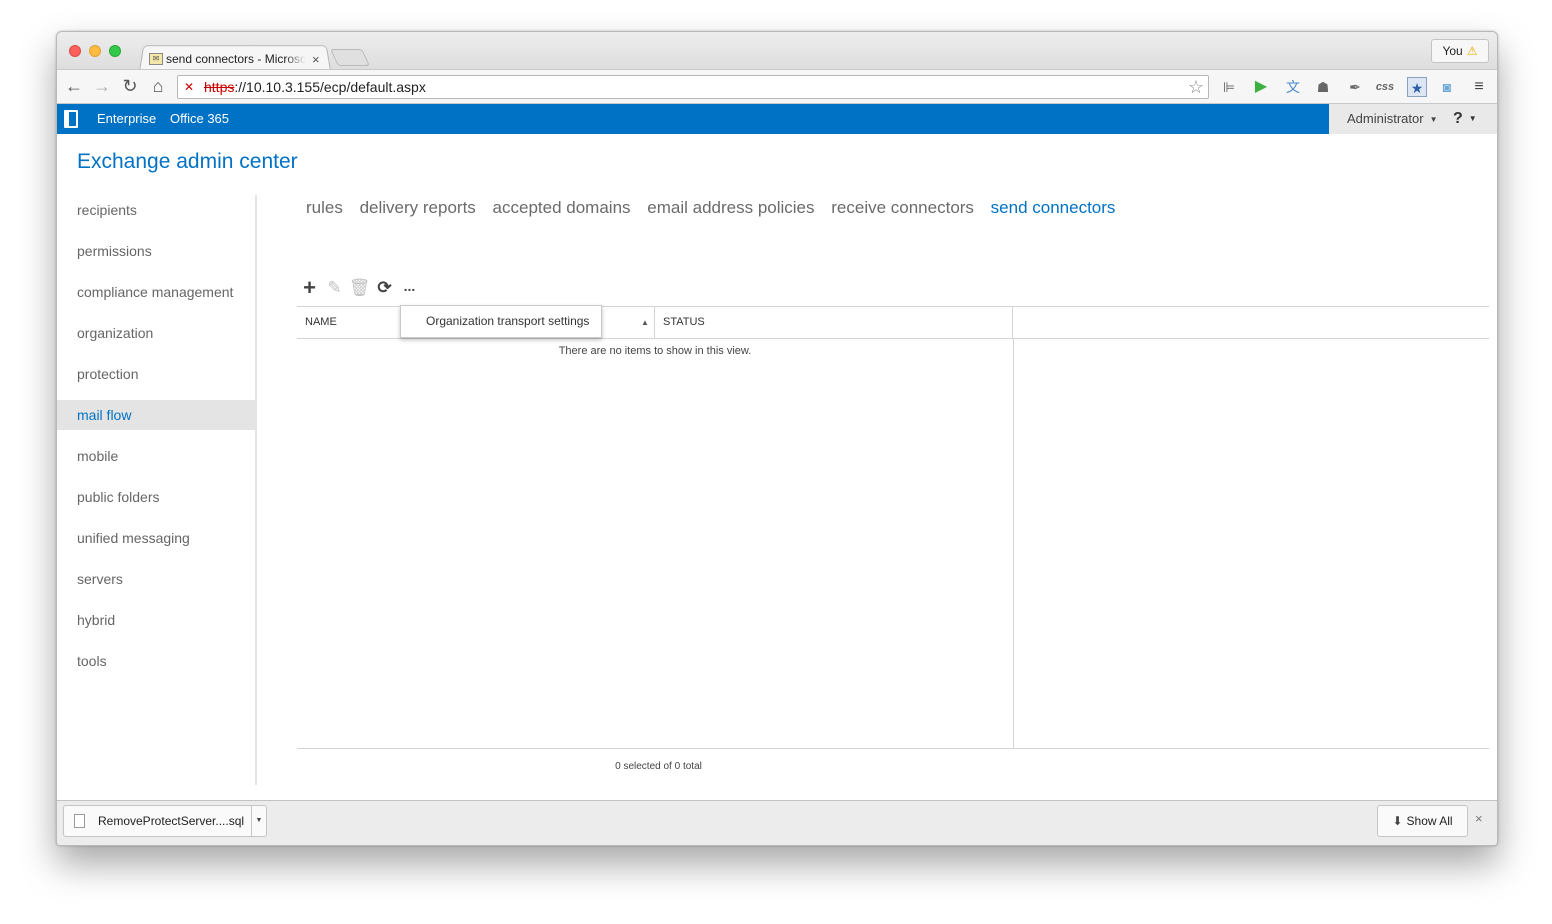 The height and width of the screenshot is (924, 1552). Describe the element at coordinates (1479, 818) in the screenshot. I see `close-icon: ×` at that location.